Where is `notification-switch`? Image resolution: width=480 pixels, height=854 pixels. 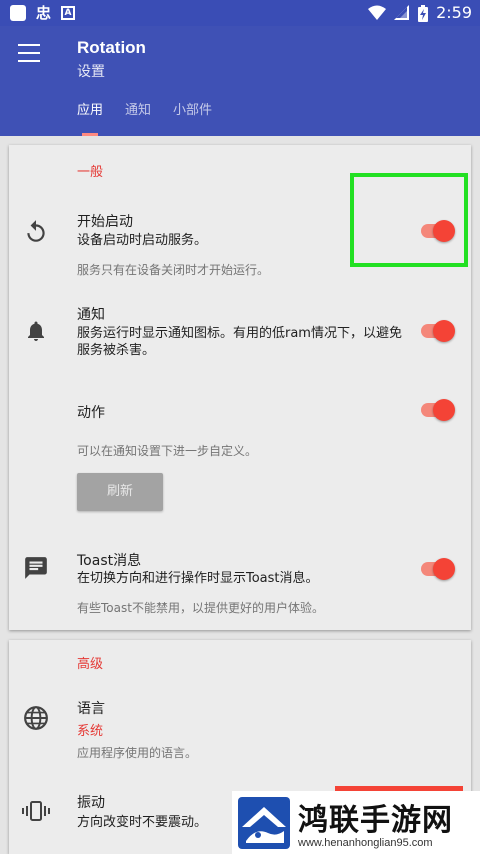 notification-switch is located at coordinates (438, 331).